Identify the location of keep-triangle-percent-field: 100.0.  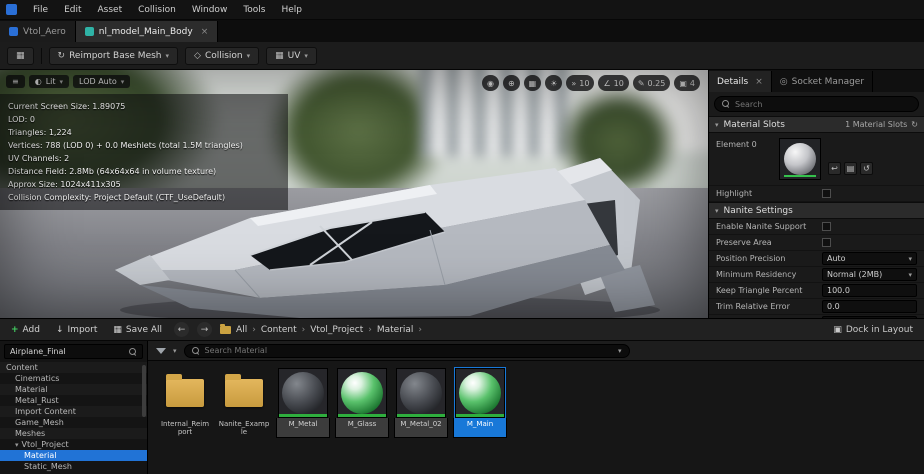
(869, 290).